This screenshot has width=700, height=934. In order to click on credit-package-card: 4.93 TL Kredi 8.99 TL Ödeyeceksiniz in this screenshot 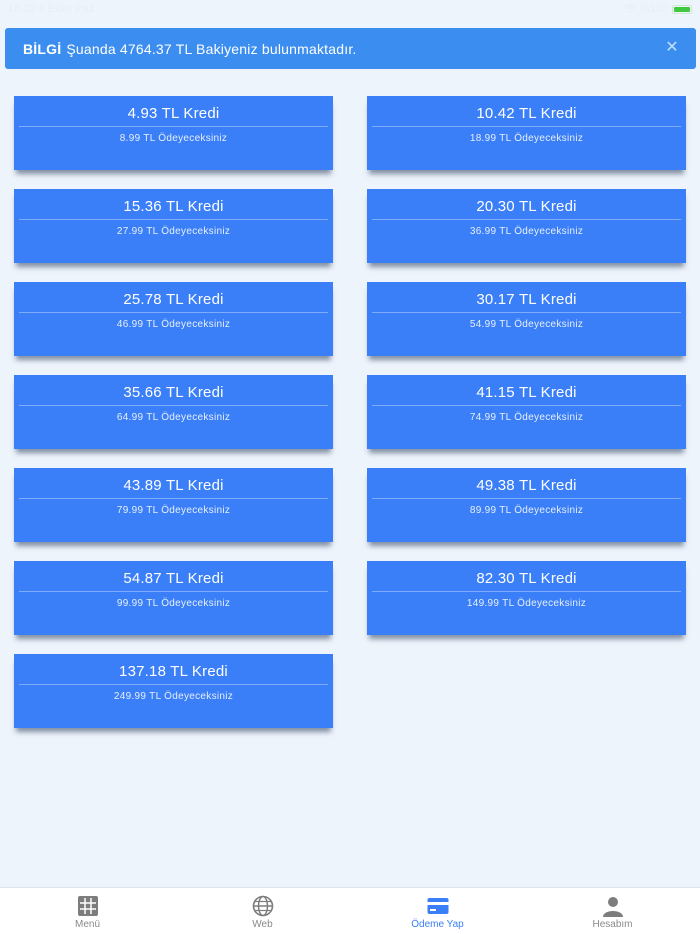, I will do `click(173, 133)`.